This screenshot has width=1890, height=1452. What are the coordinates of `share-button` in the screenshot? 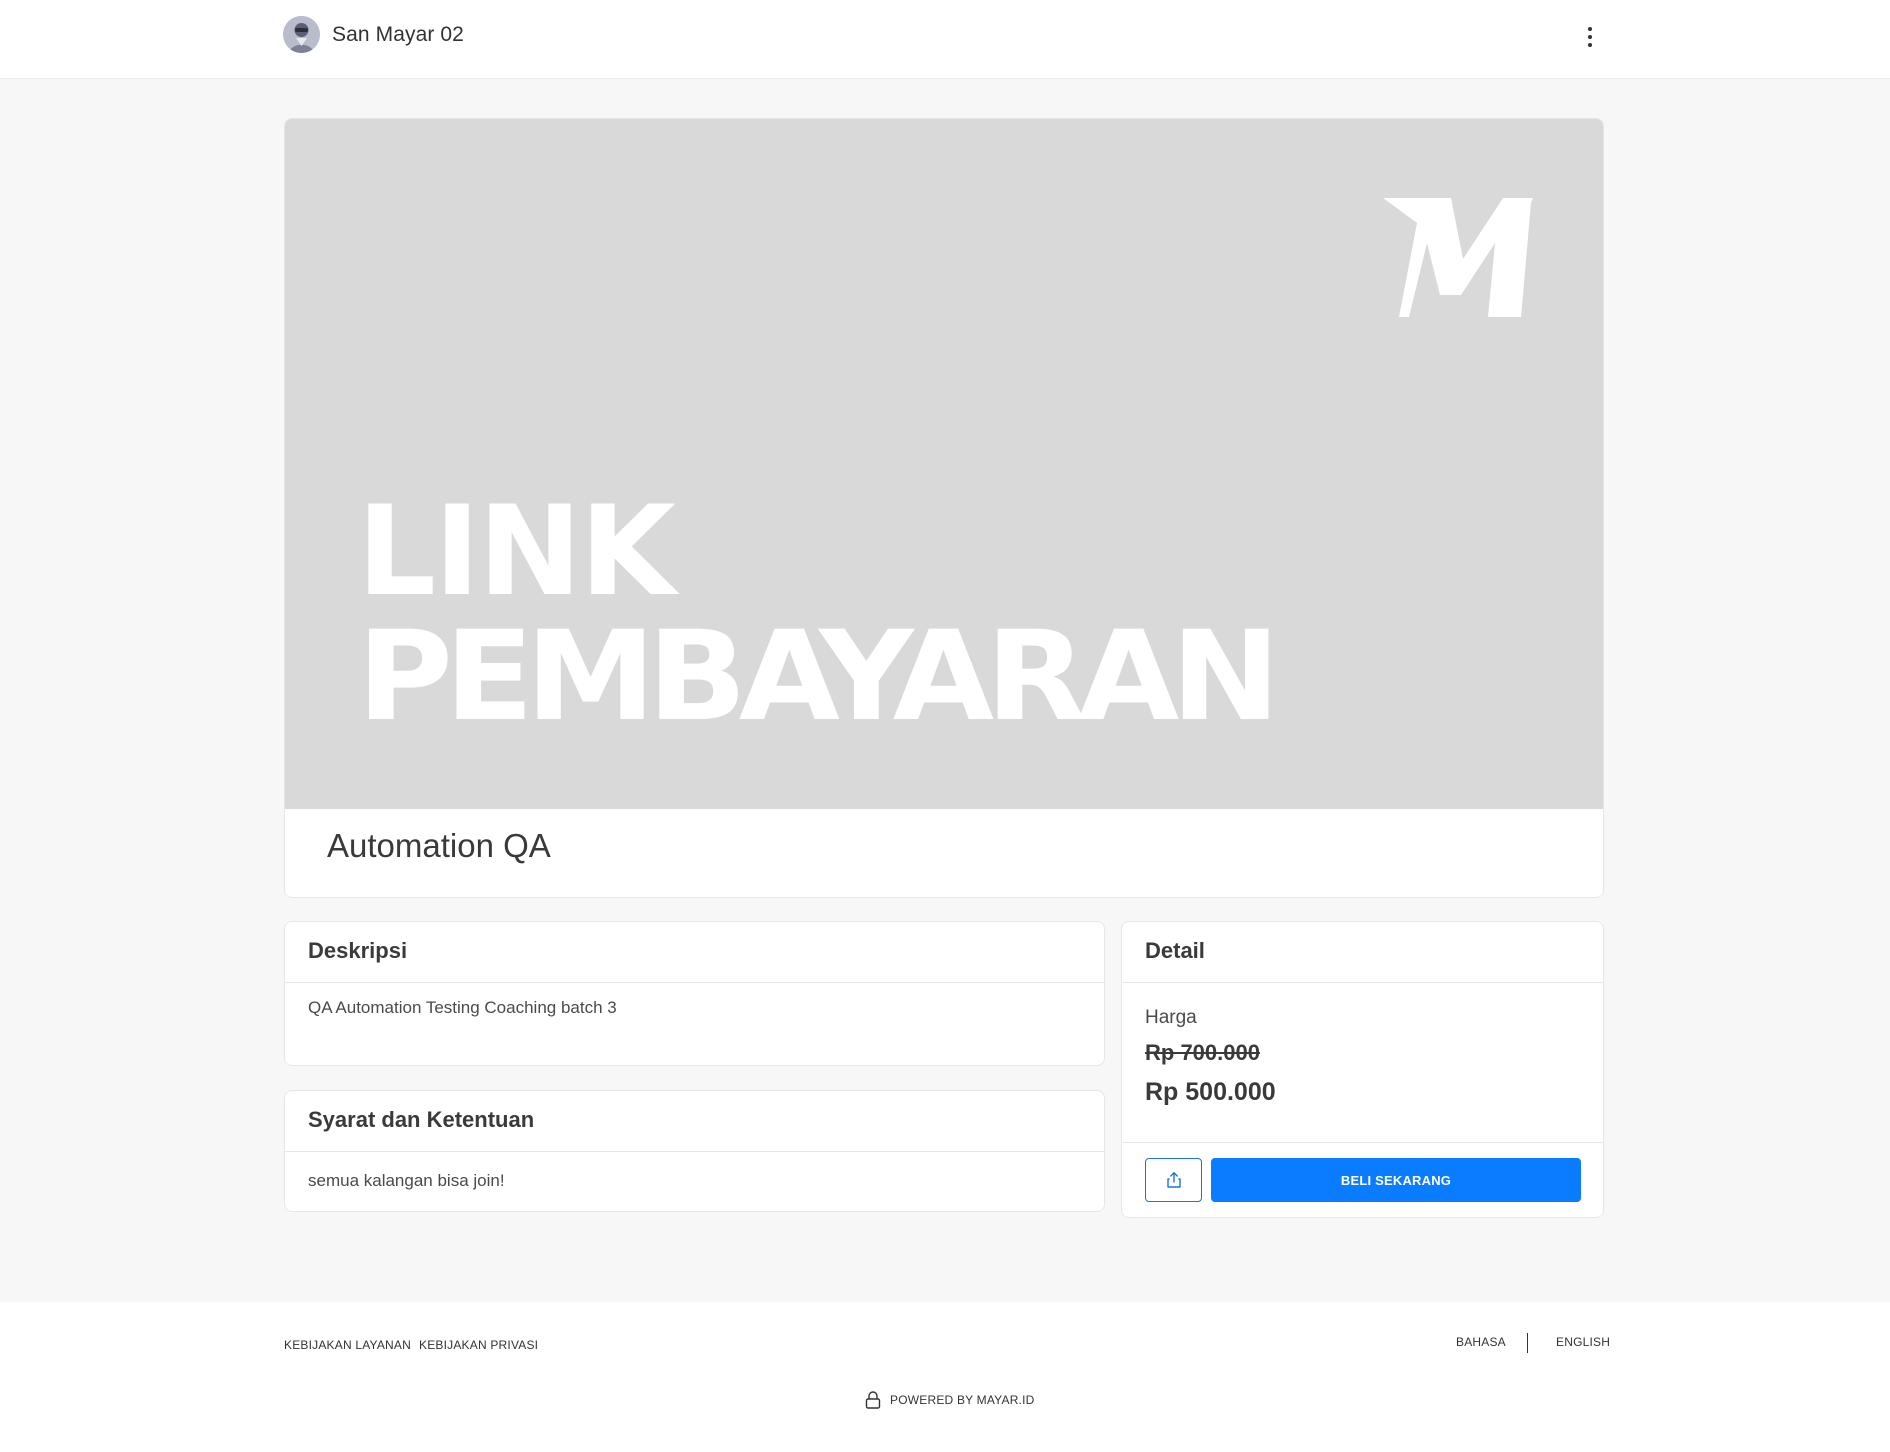 It's located at (1173, 1180).